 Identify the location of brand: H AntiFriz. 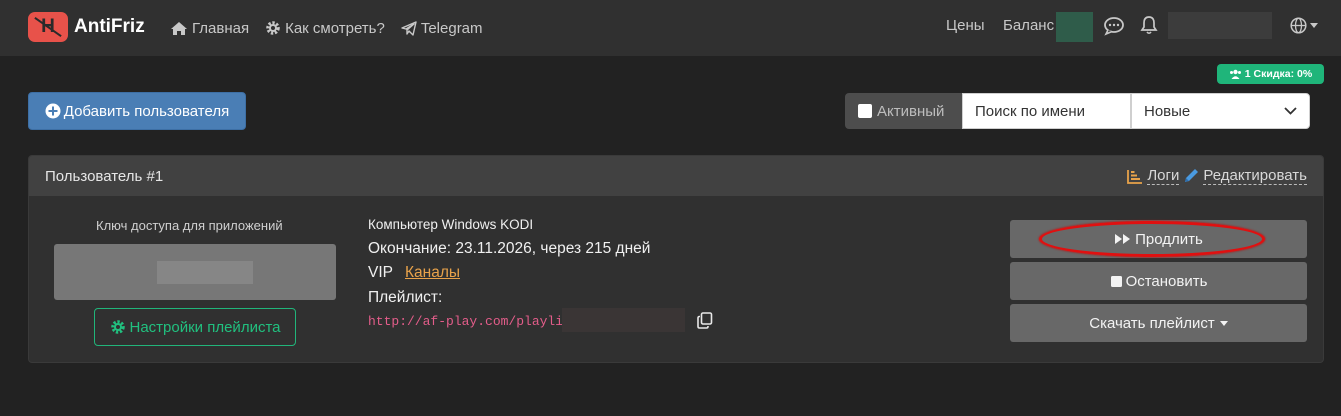
(86, 27).